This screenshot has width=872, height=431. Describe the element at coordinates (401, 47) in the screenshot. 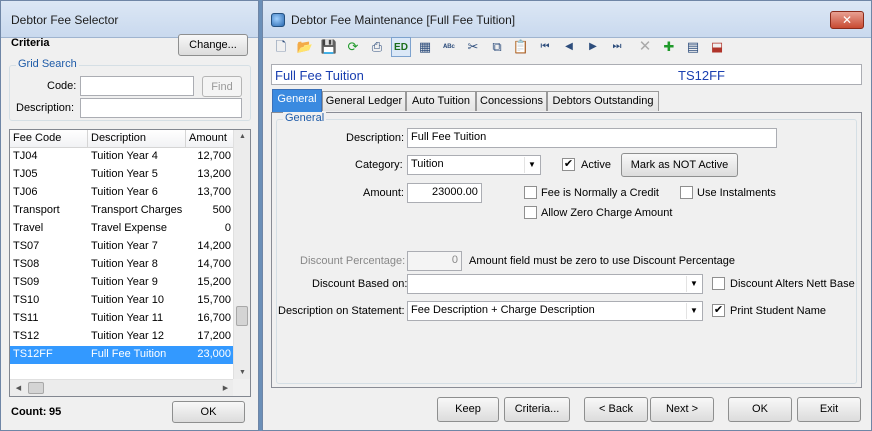

I see `edit-mode-icon: ED` at that location.